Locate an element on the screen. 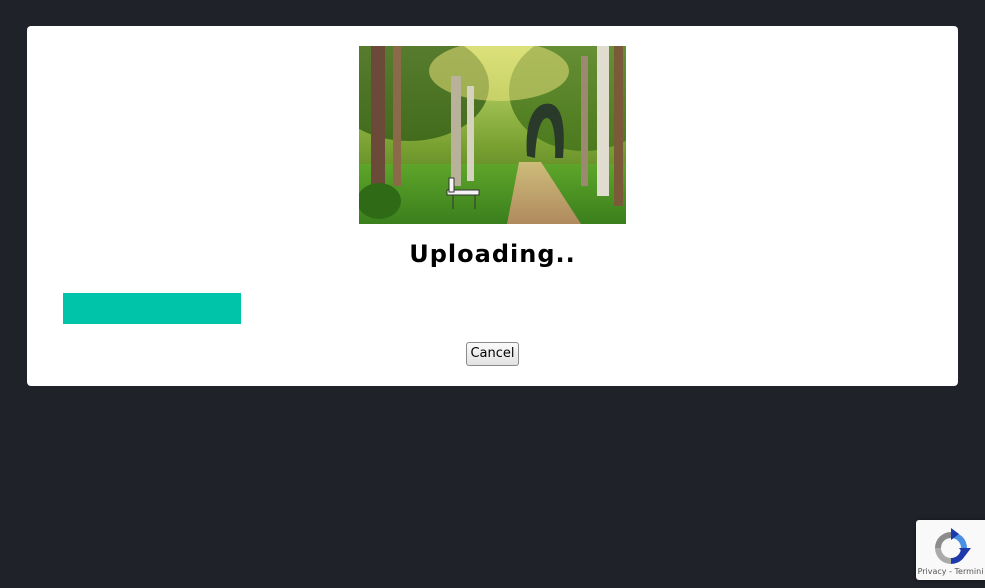 The width and height of the screenshot is (985, 588). cancel-button: Cancel is located at coordinates (492, 354).